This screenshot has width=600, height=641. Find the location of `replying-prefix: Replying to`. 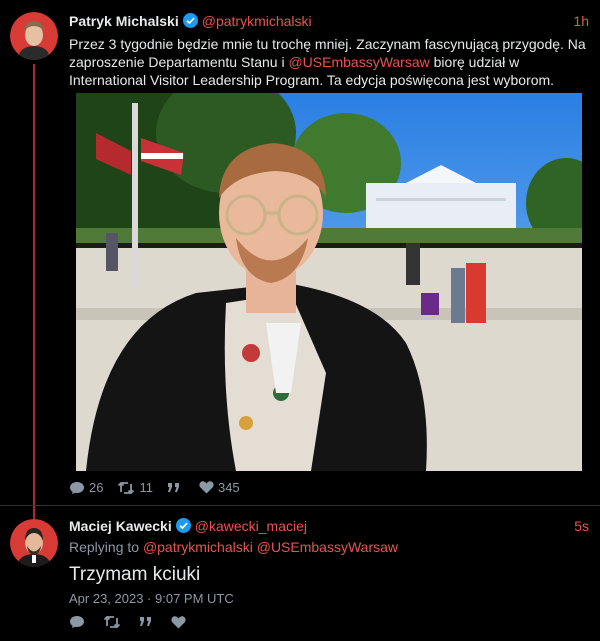

replying-prefix: Replying to is located at coordinates (106, 547).